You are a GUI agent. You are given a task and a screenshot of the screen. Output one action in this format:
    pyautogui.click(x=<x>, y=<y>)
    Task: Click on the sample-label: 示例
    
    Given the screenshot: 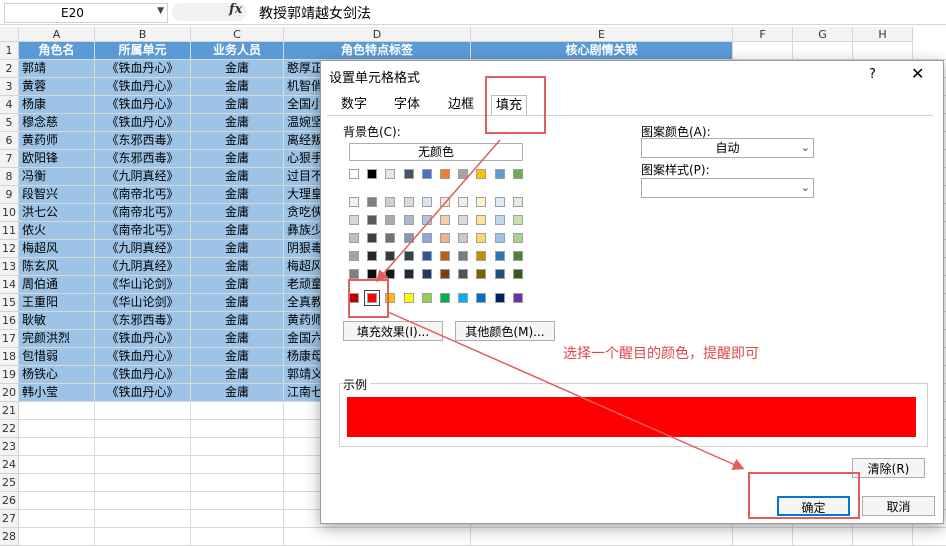 What is the action you would take?
    pyautogui.click(x=357, y=384)
    